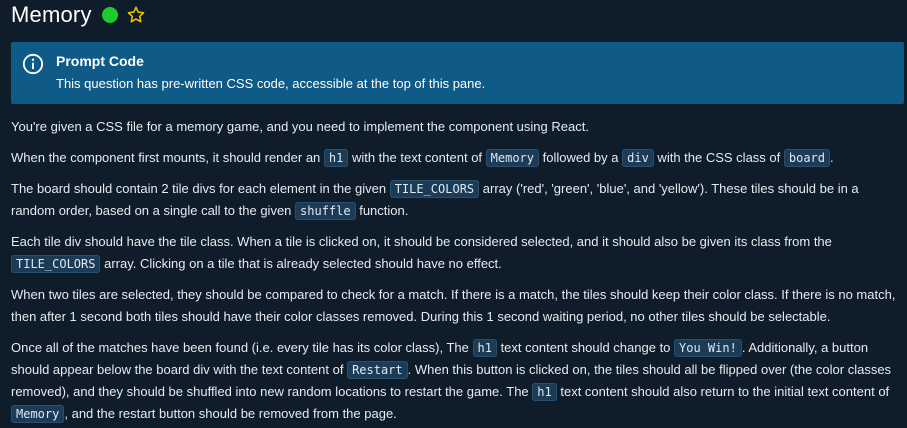 This screenshot has width=907, height=428. I want to click on status-indicator, so click(109, 15).